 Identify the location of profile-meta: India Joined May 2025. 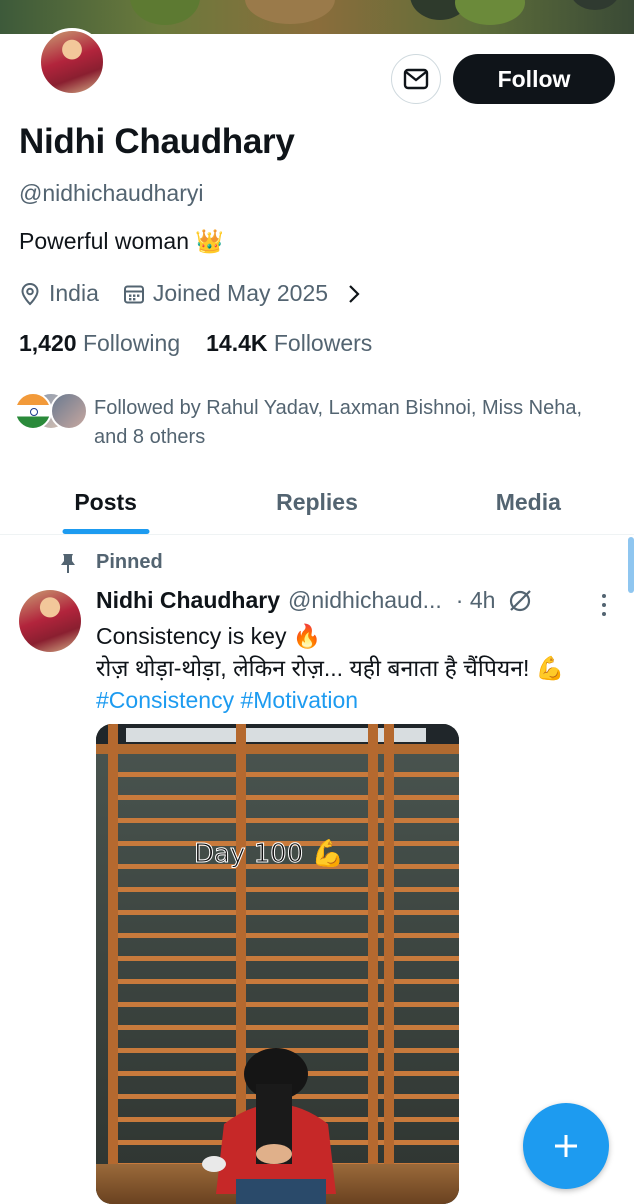
(190, 293).